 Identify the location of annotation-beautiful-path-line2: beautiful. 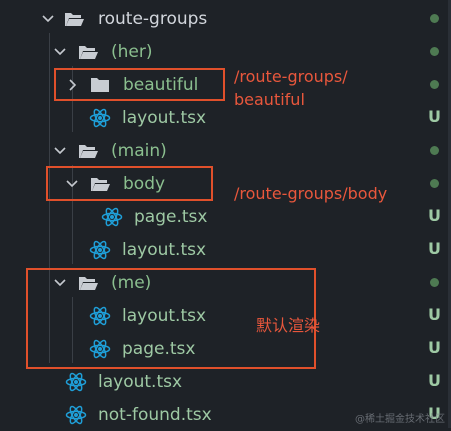
(269, 99).